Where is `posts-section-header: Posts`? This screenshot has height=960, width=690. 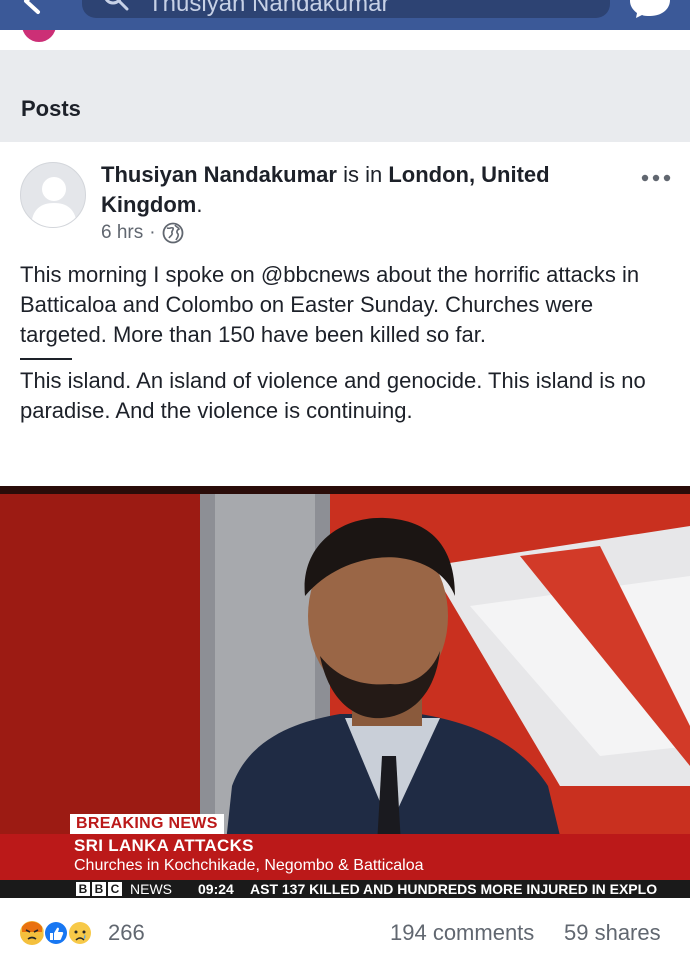
posts-section-header: Posts is located at coordinates (345, 96).